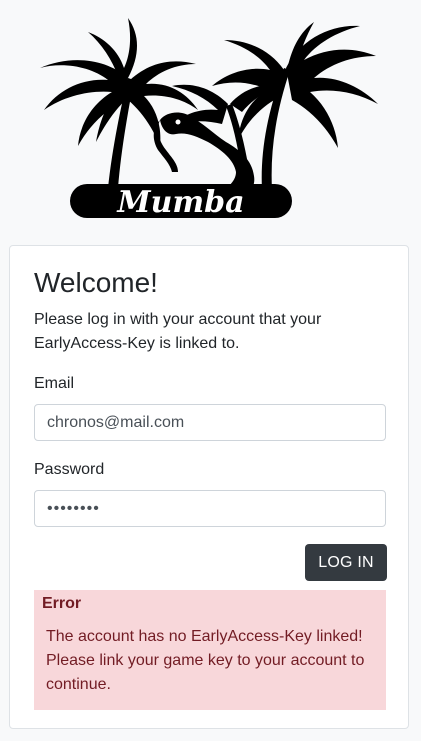 The image size is (421, 741). What do you see at coordinates (54, 383) in the screenshot?
I see `email-label: Email` at bounding box center [54, 383].